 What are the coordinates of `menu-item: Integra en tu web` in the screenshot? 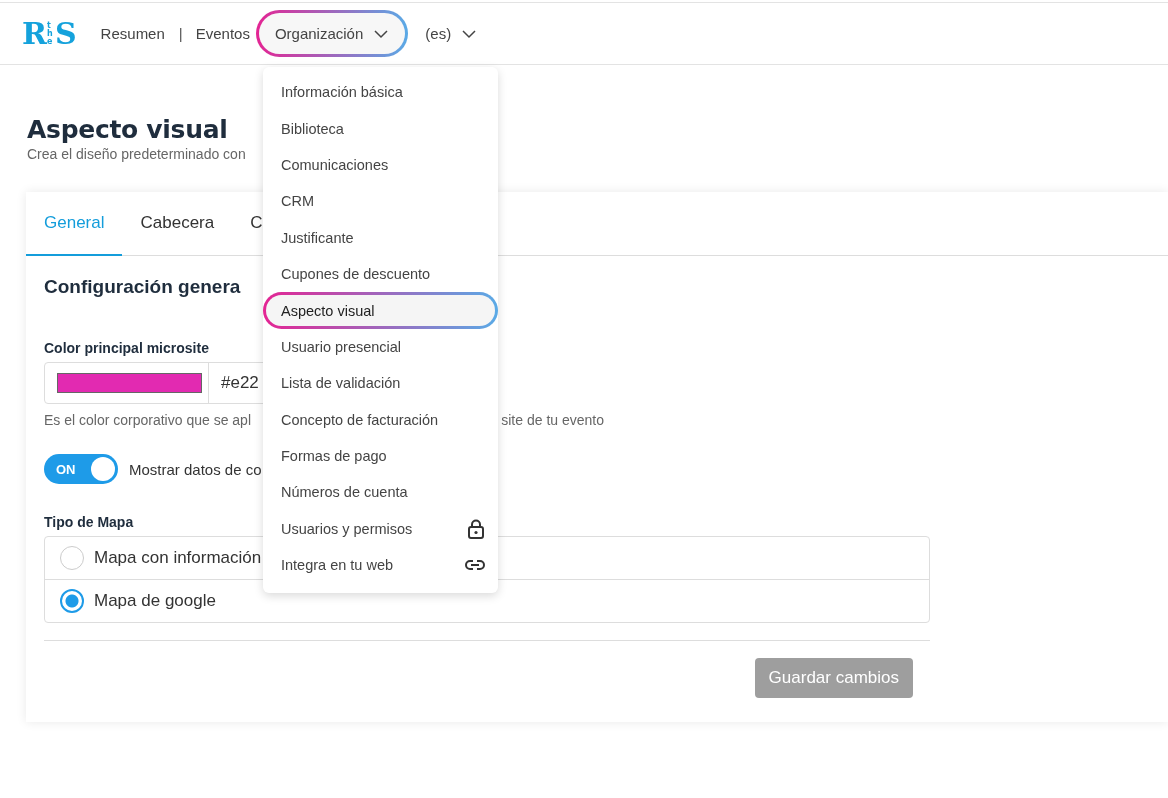 It's located at (380, 565).